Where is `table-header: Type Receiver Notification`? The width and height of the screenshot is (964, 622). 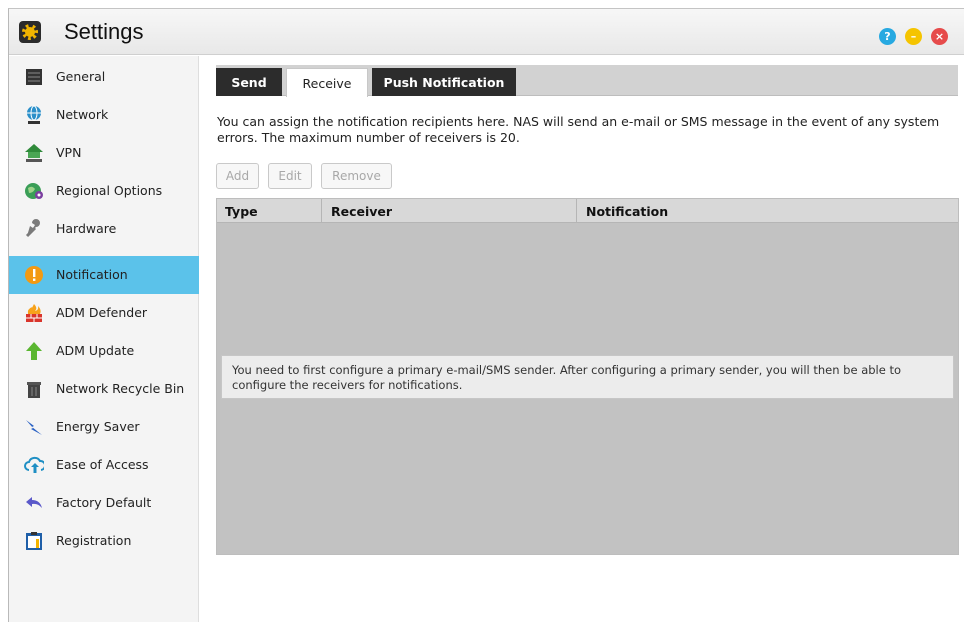 table-header: Type Receiver Notification is located at coordinates (587, 211).